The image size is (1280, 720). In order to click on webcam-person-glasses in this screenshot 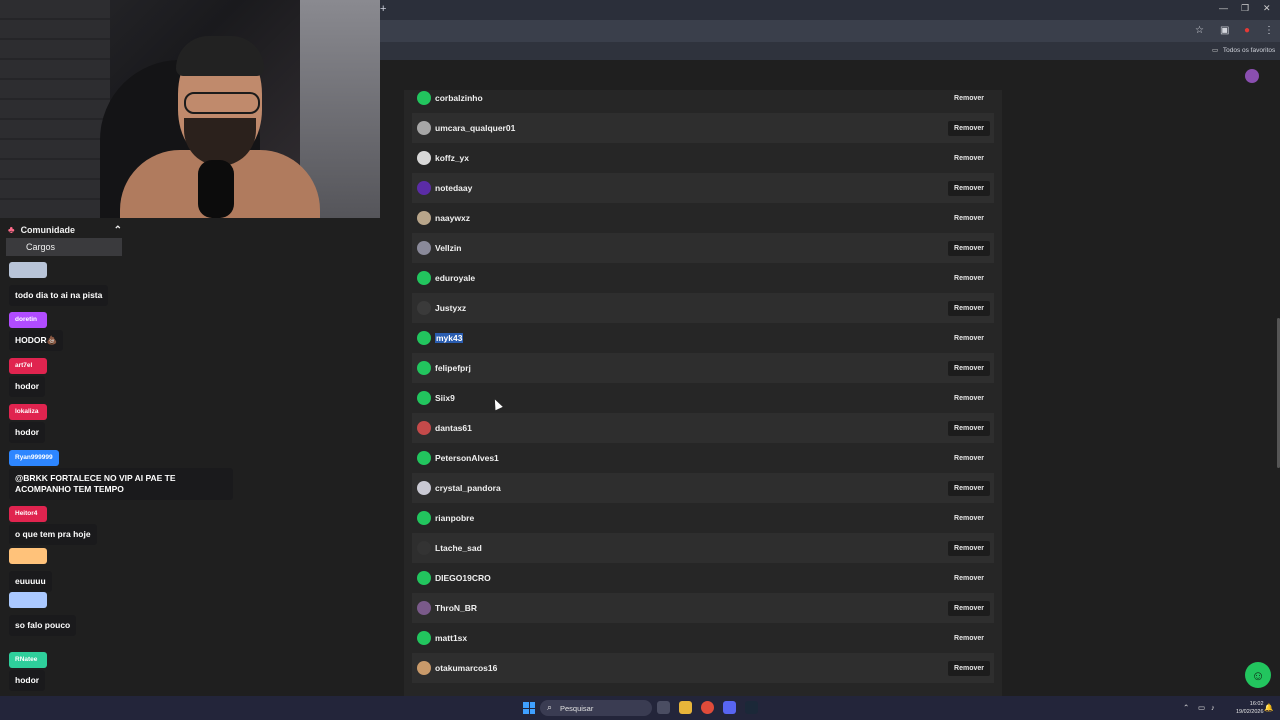, I will do `click(222, 103)`.